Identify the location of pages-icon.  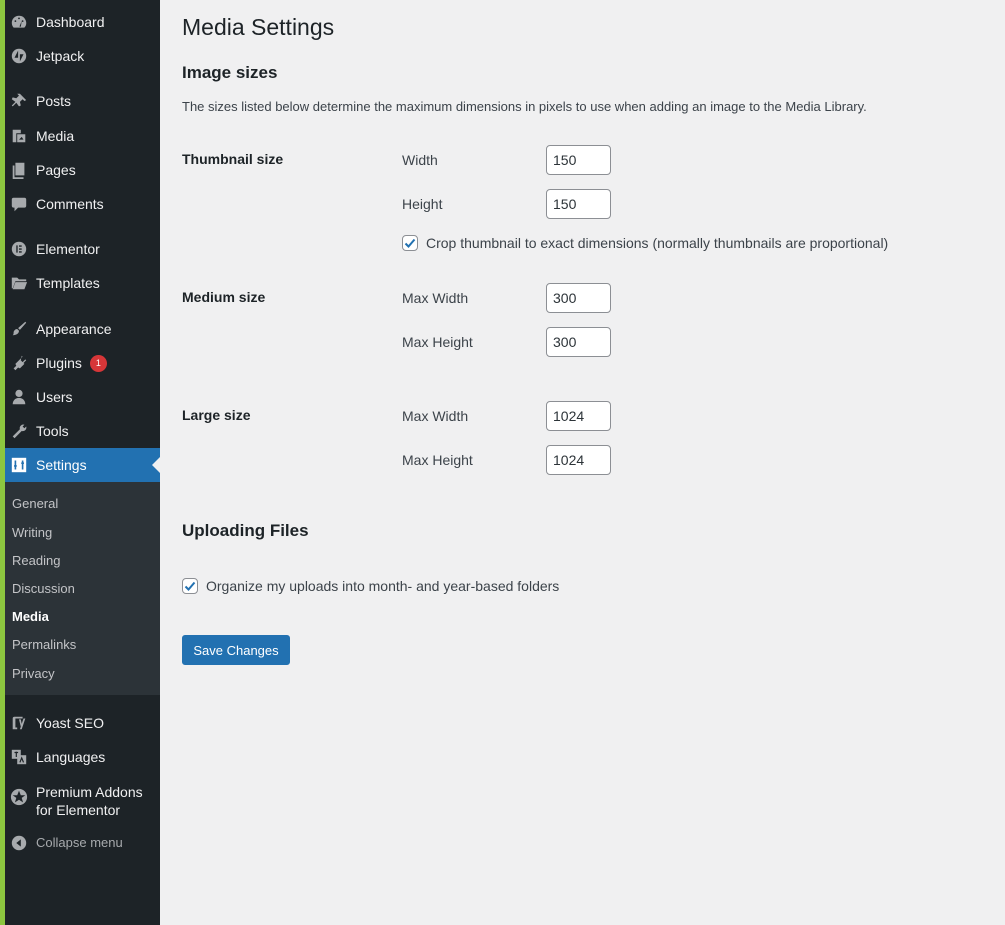
(19, 170).